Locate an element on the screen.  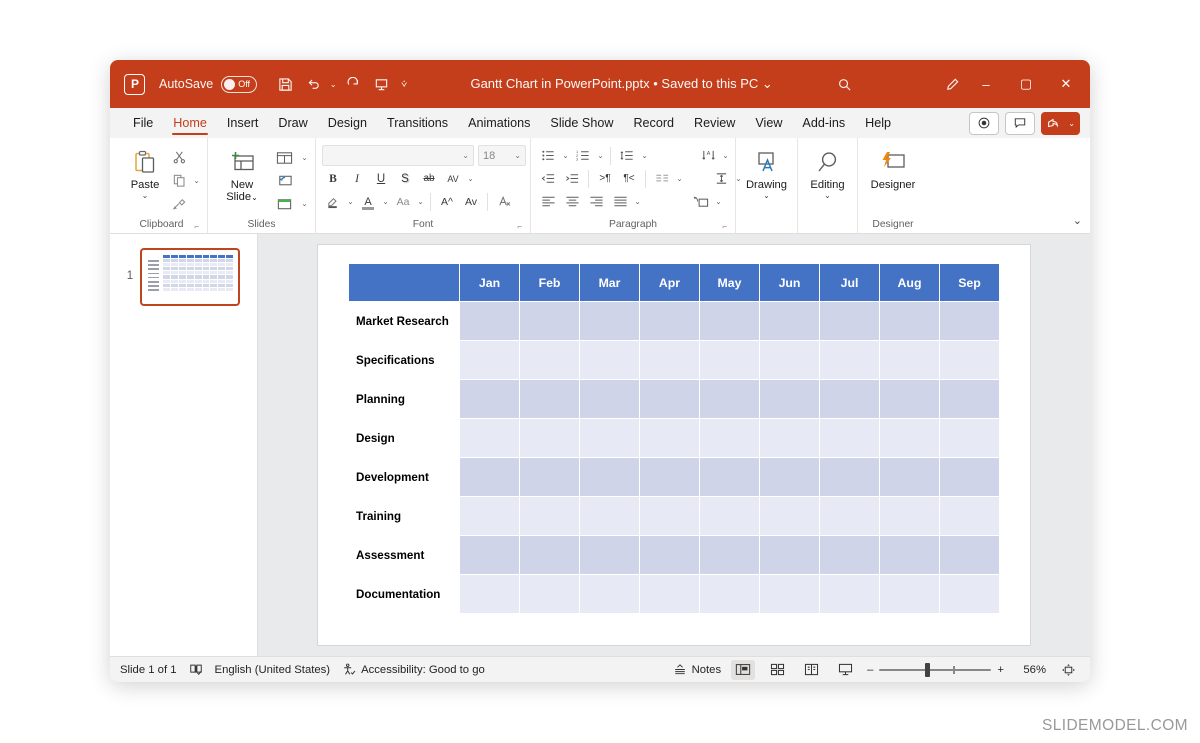
section-chevron-icon: ⌄ is located at coordinates (304, 203).